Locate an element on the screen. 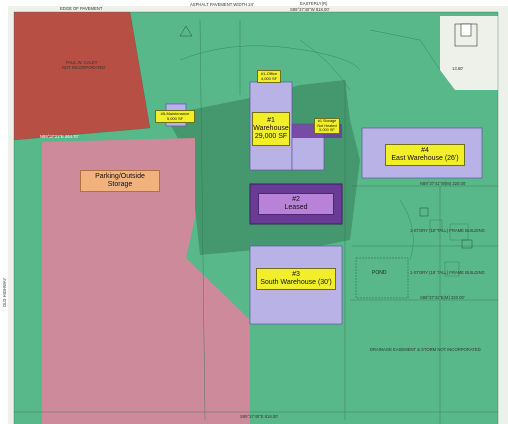 The image size is (508, 424). parking-line2: Storage is located at coordinates (120, 184).